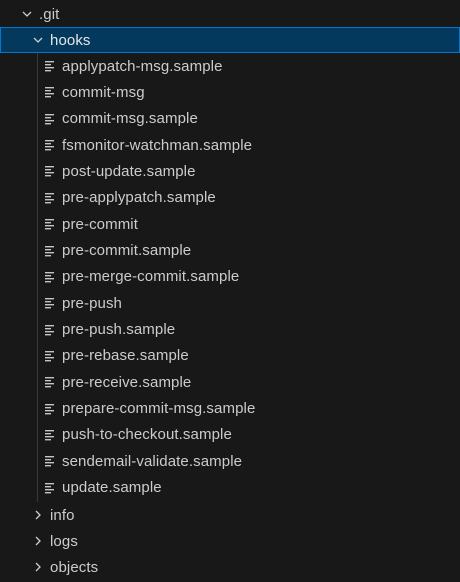 The height and width of the screenshot is (582, 460). What do you see at coordinates (230, 251) in the screenshot?
I see `file-item: pre-commit.sample` at bounding box center [230, 251].